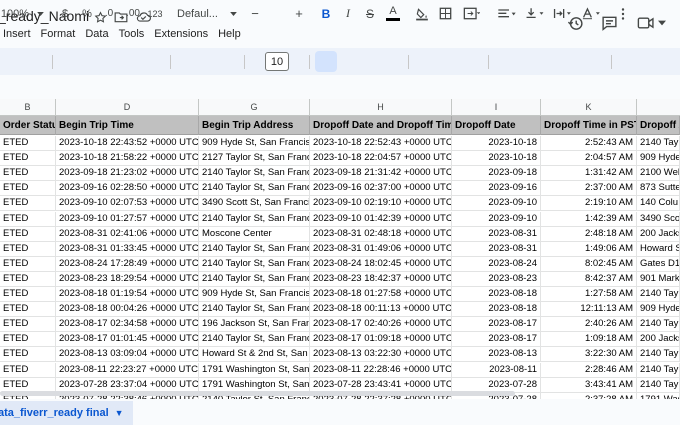 Image resolution: width=680 pixels, height=425 pixels. What do you see at coordinates (589, 107) in the screenshot?
I see `column-header-k: K` at bounding box center [589, 107].